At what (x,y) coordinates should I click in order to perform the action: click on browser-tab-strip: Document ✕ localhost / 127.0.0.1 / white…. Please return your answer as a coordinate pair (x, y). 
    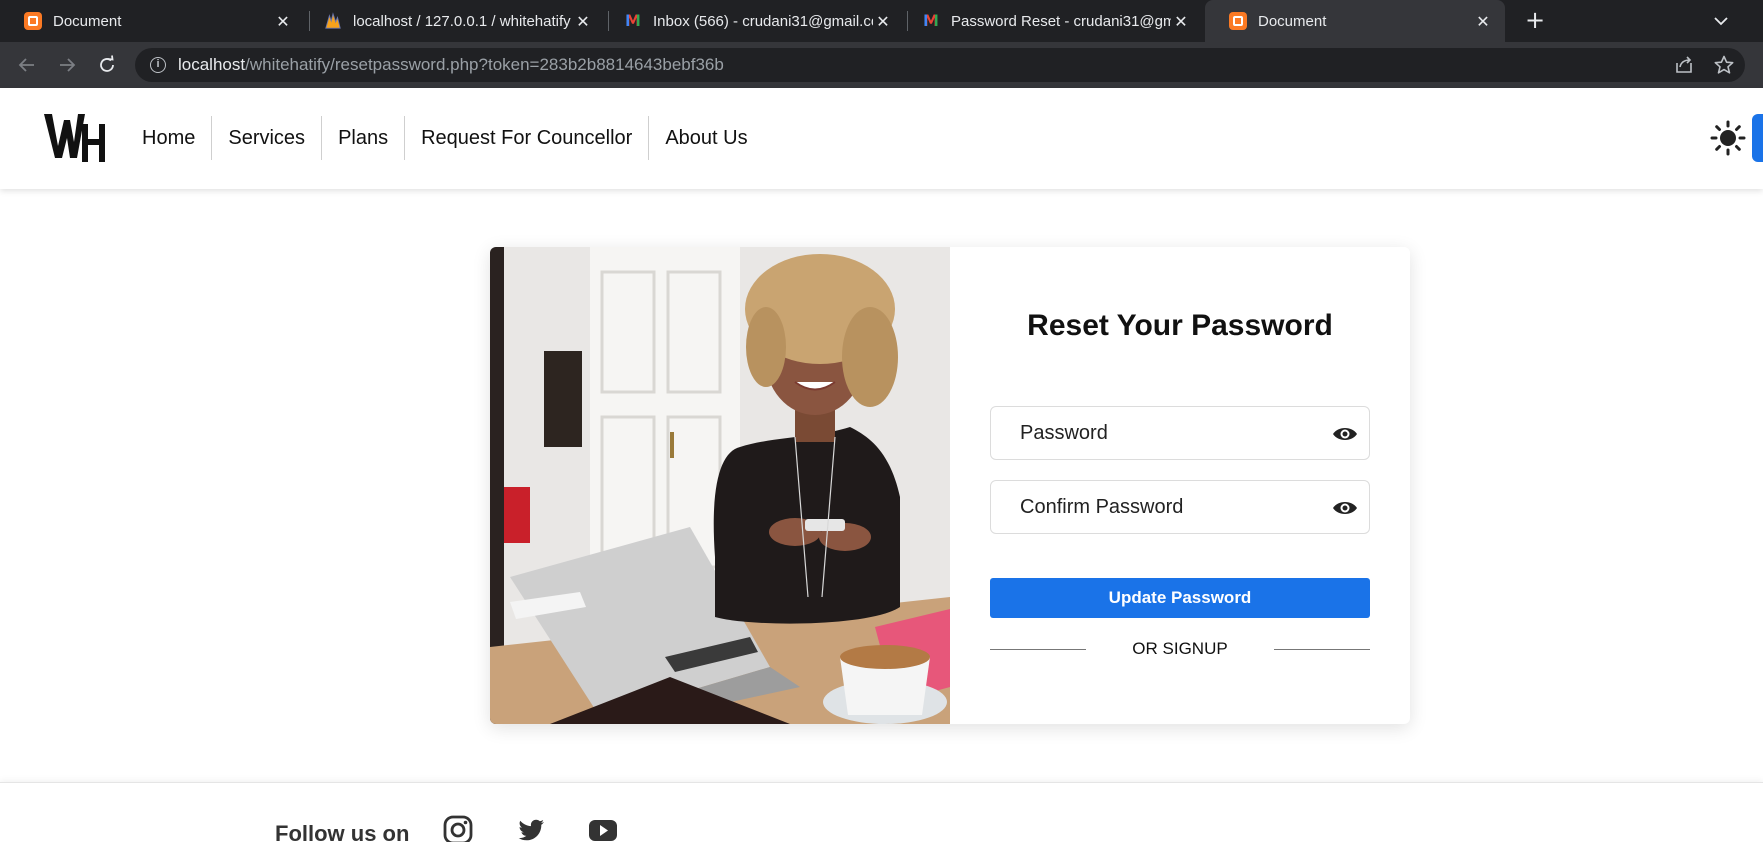
    Looking at the image, I should click on (881, 21).